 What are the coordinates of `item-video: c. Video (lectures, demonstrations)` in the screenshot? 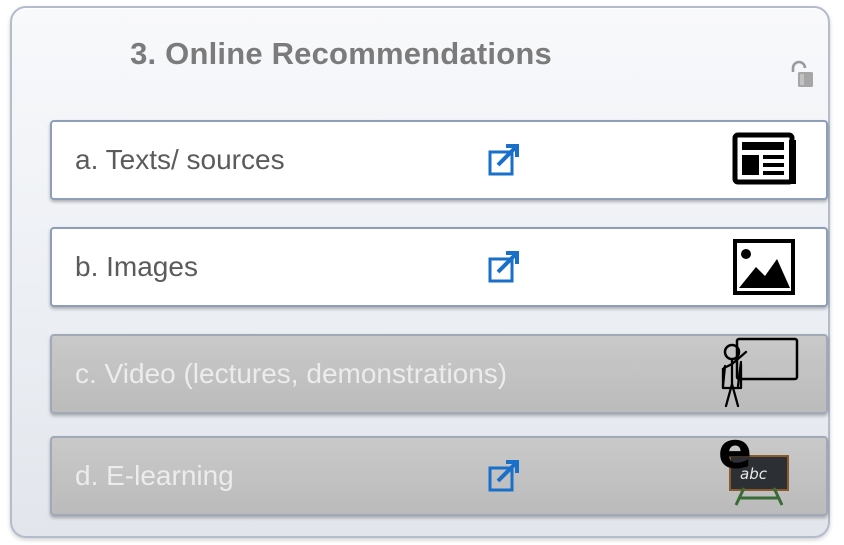 It's located at (439, 374).